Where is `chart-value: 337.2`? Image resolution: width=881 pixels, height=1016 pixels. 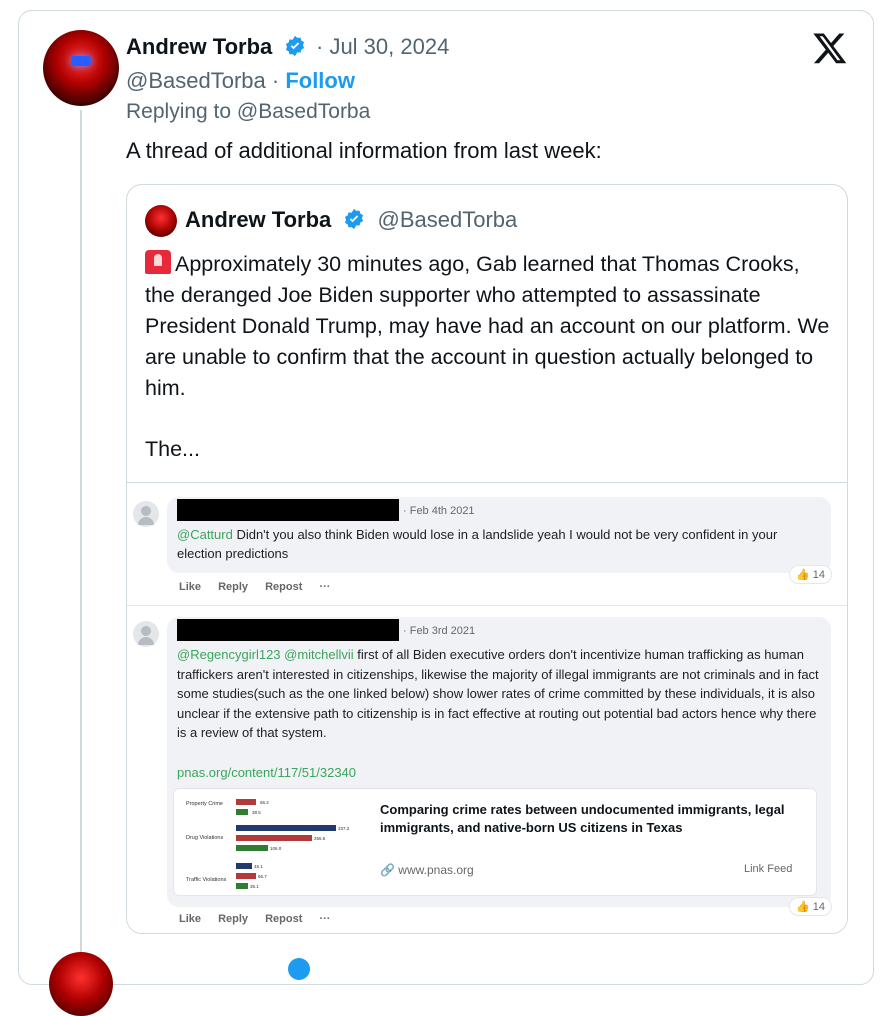 chart-value: 337.2 is located at coordinates (344, 828).